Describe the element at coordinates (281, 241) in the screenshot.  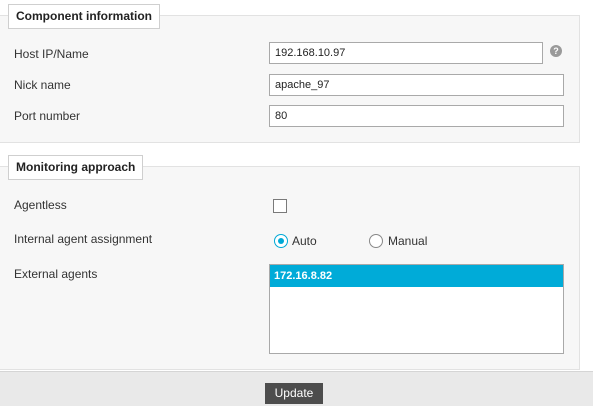
I see `auto-radio` at that location.